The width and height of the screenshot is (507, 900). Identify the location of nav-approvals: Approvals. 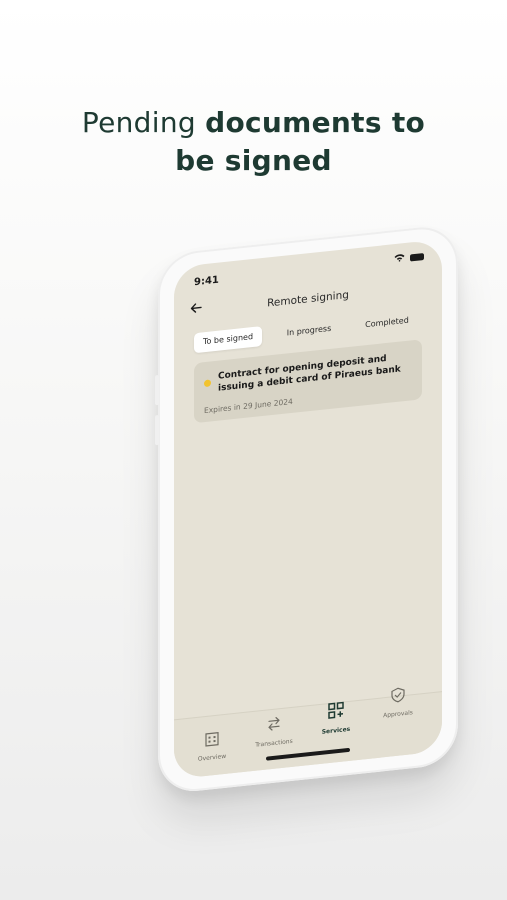
(398, 702).